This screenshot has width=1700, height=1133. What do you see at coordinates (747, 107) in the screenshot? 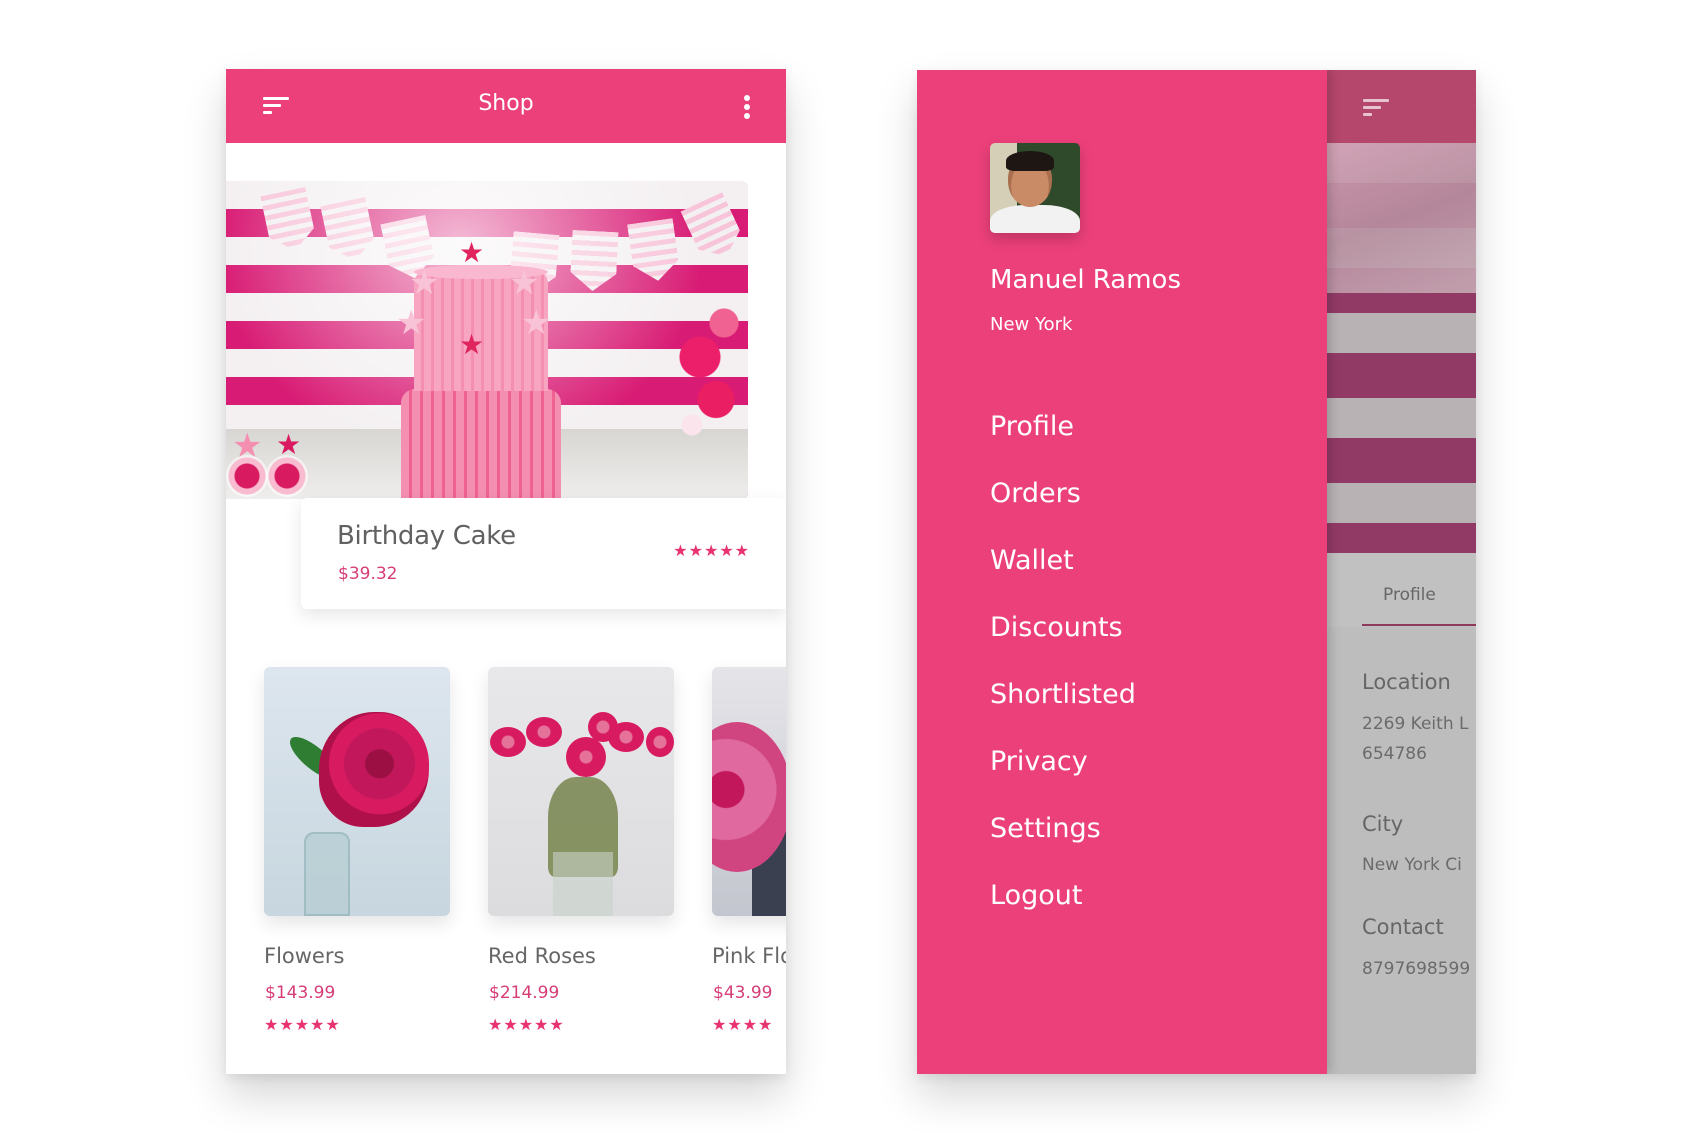
I see `more-vertical-icon` at bounding box center [747, 107].